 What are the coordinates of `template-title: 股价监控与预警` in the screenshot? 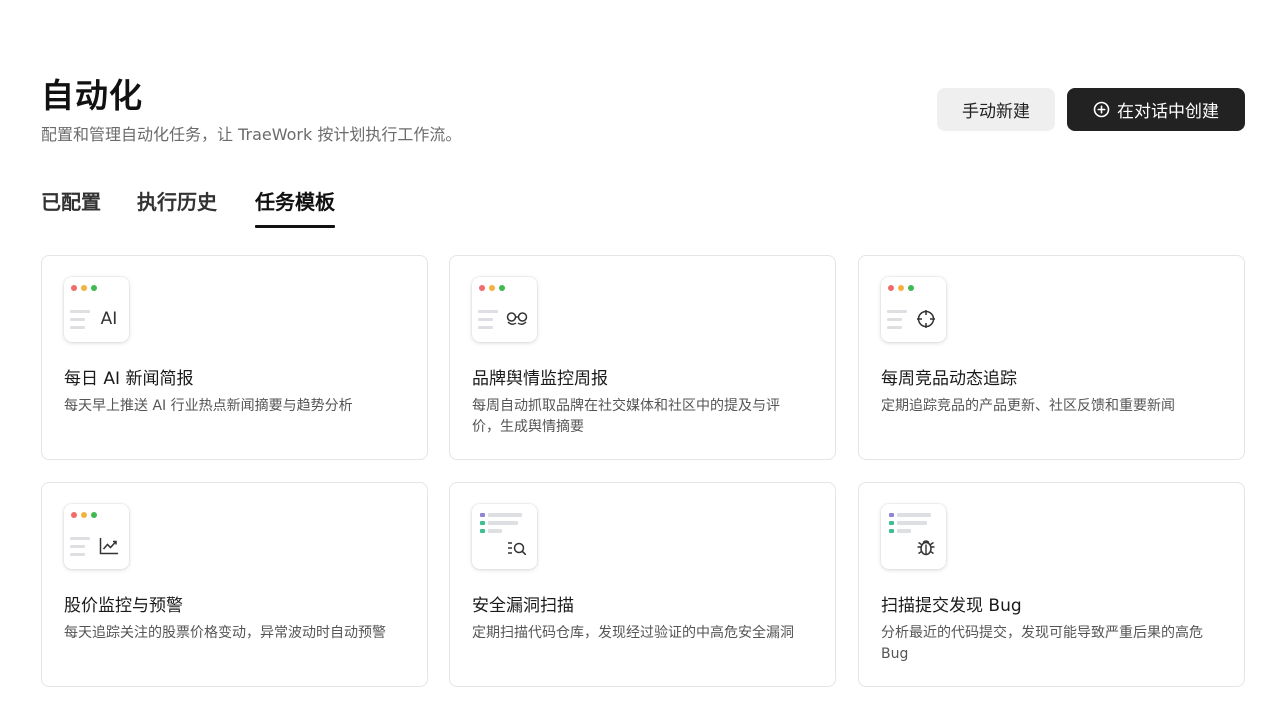 It's located at (123, 606).